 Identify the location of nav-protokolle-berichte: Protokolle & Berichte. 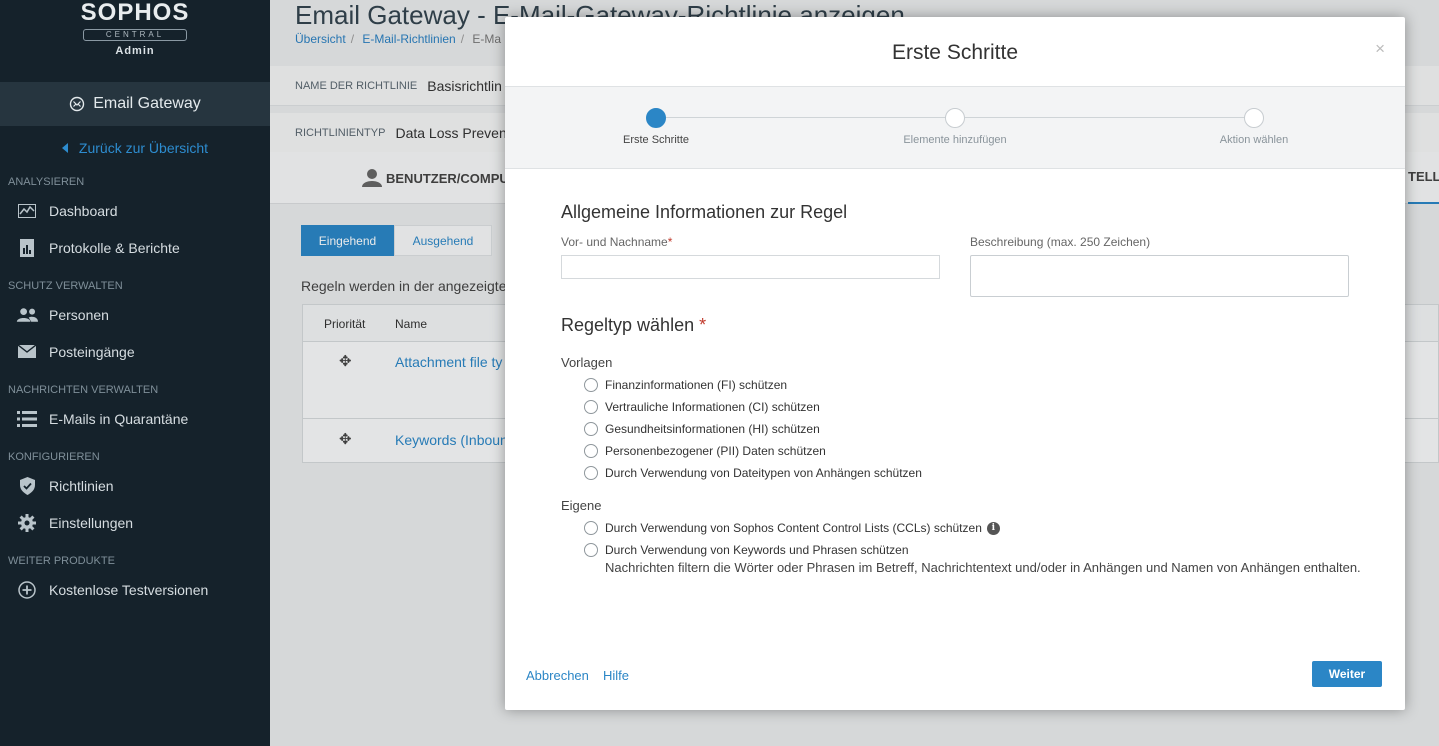
(135, 247).